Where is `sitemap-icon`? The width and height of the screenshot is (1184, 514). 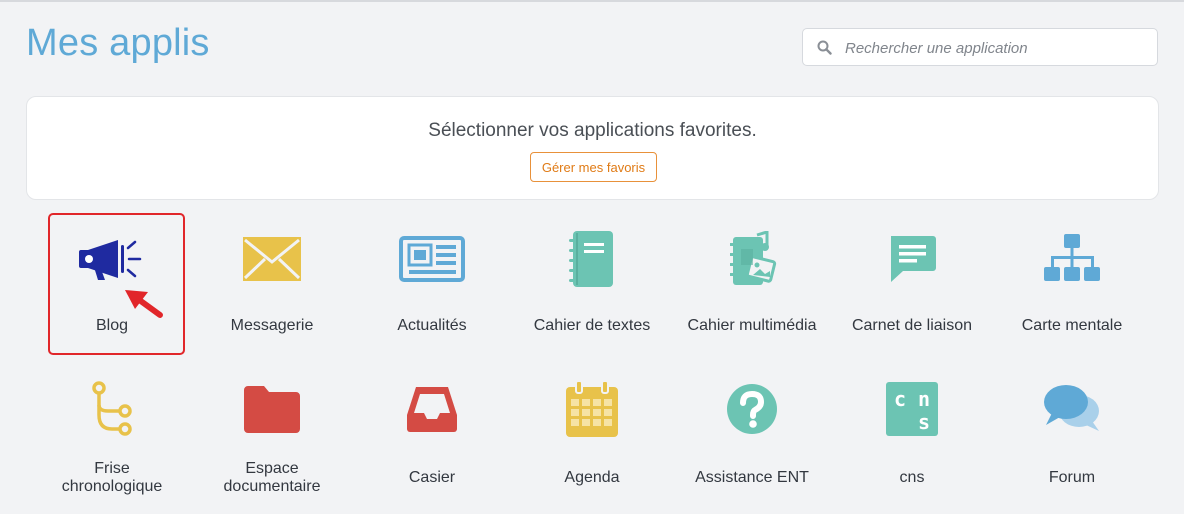
sitemap-icon is located at coordinates (1072, 259).